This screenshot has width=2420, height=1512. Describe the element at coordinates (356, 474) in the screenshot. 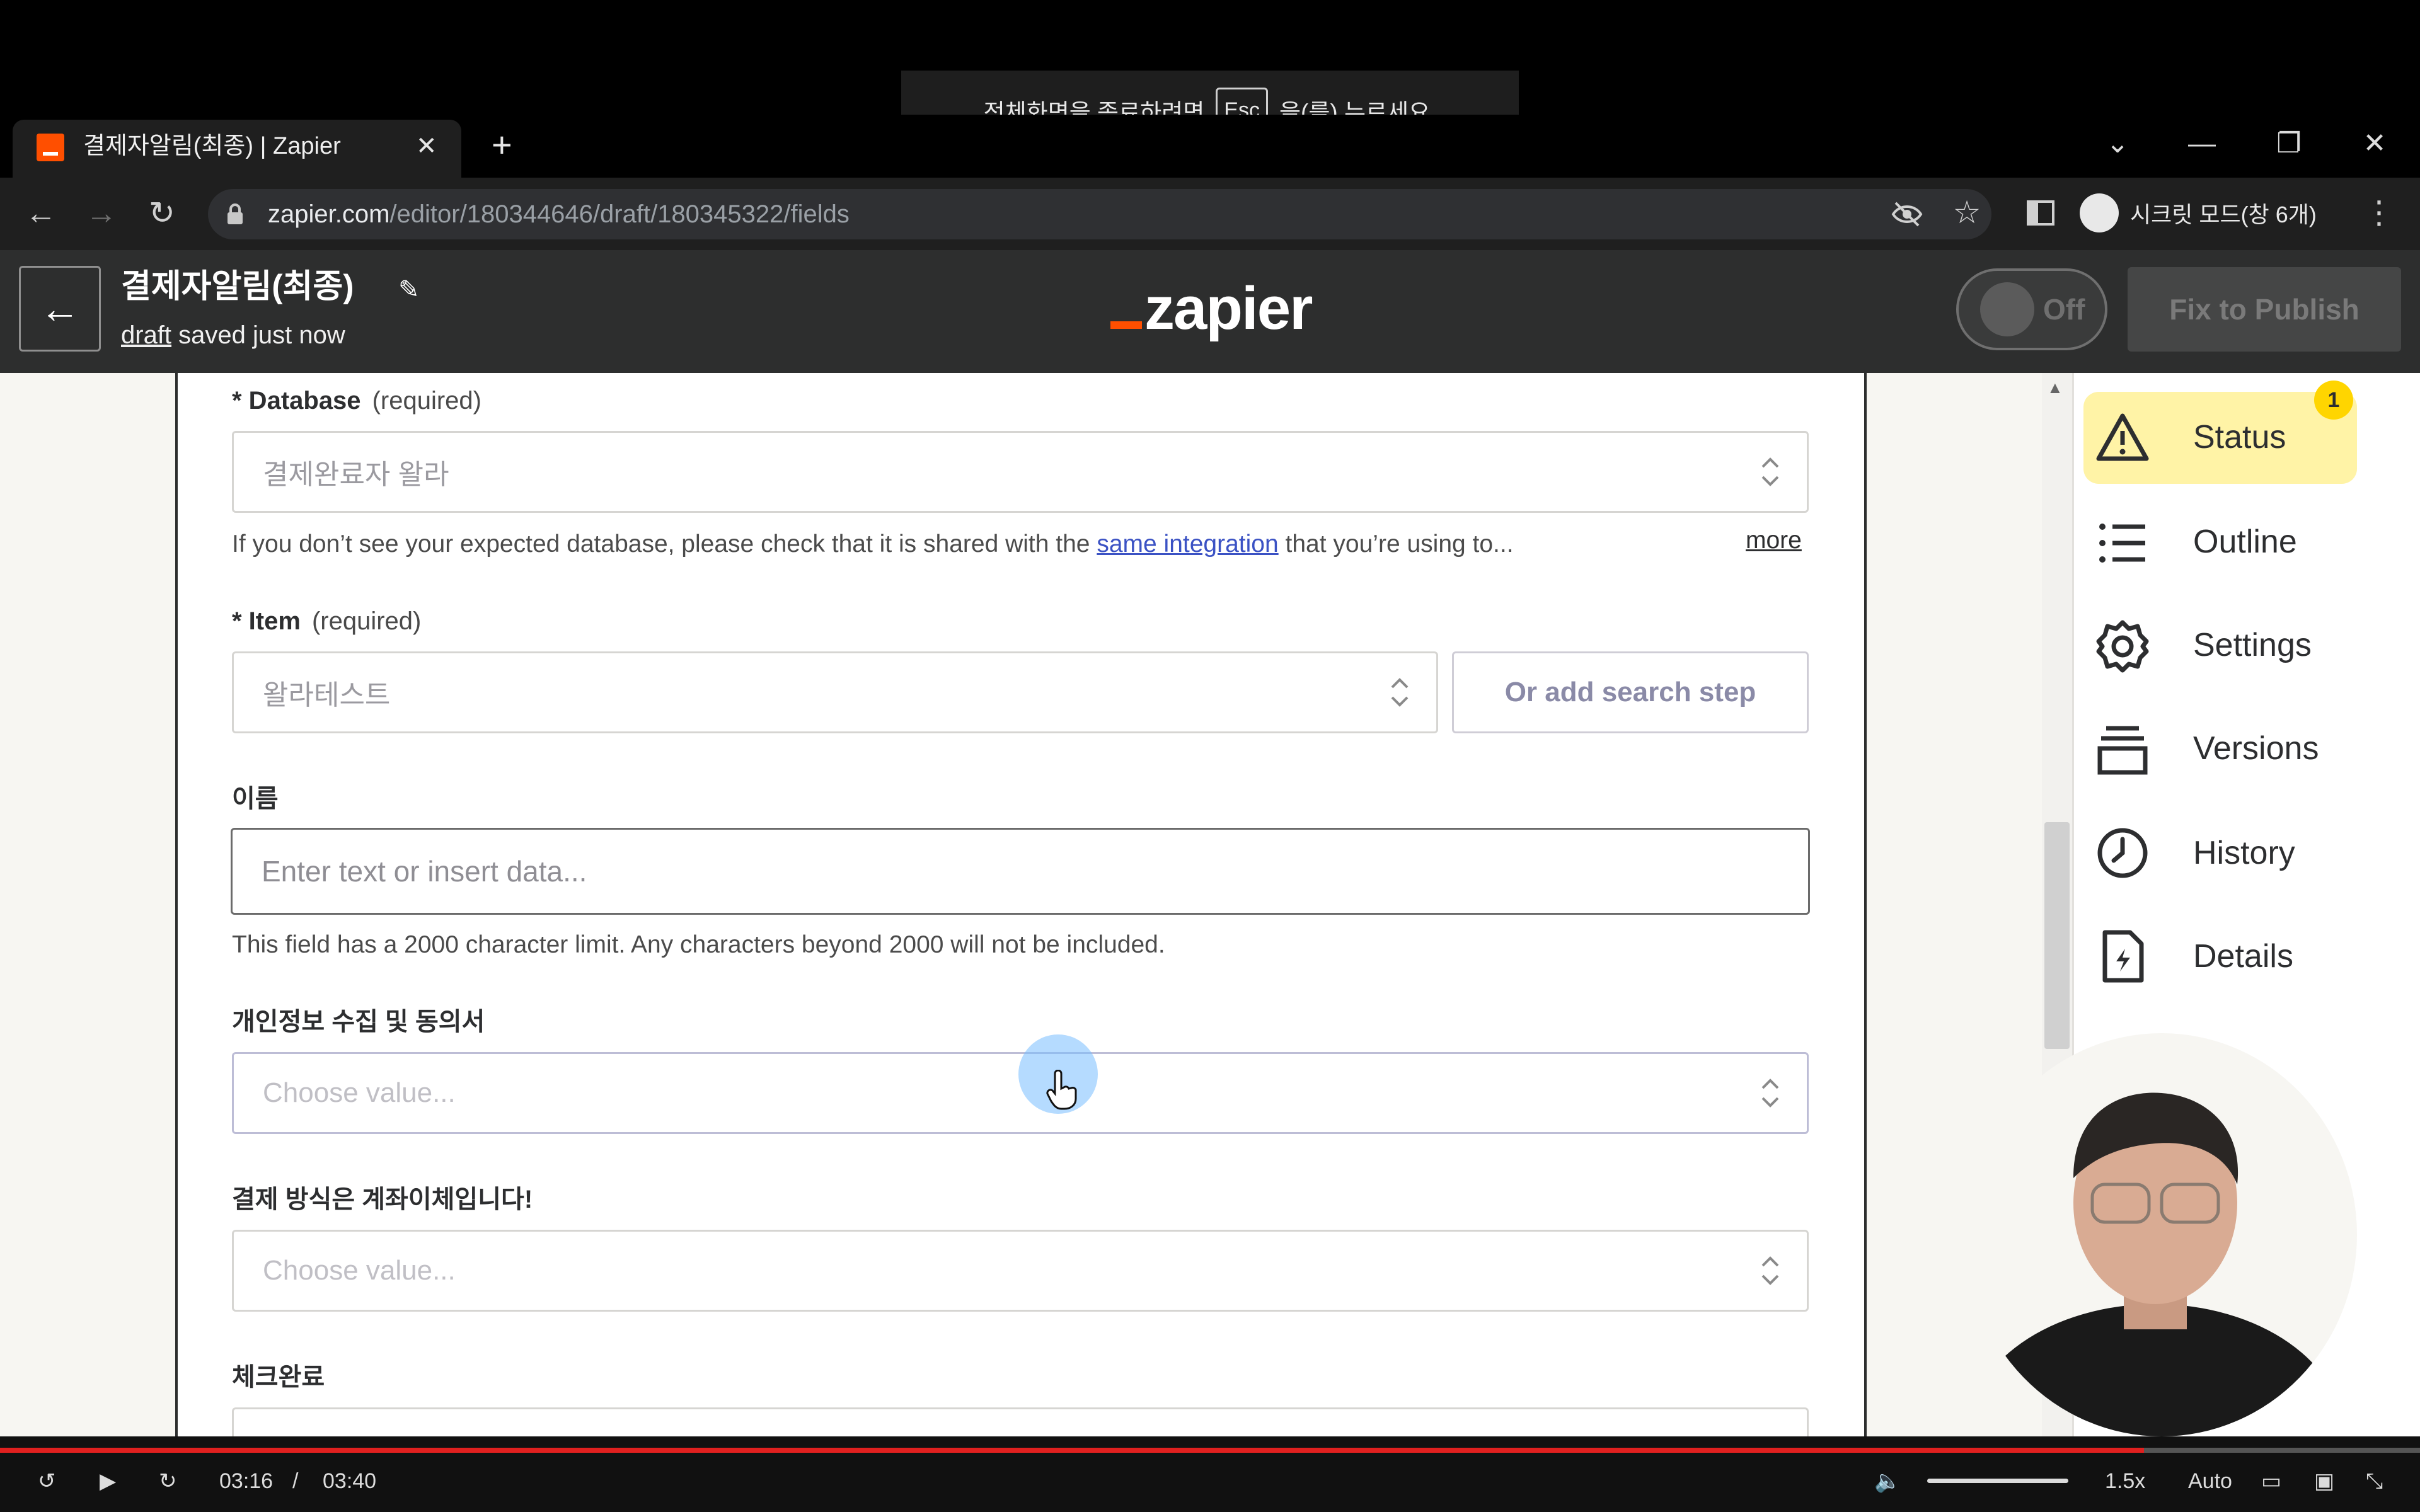

I see `database-value: 결제완료자 왈라` at that location.